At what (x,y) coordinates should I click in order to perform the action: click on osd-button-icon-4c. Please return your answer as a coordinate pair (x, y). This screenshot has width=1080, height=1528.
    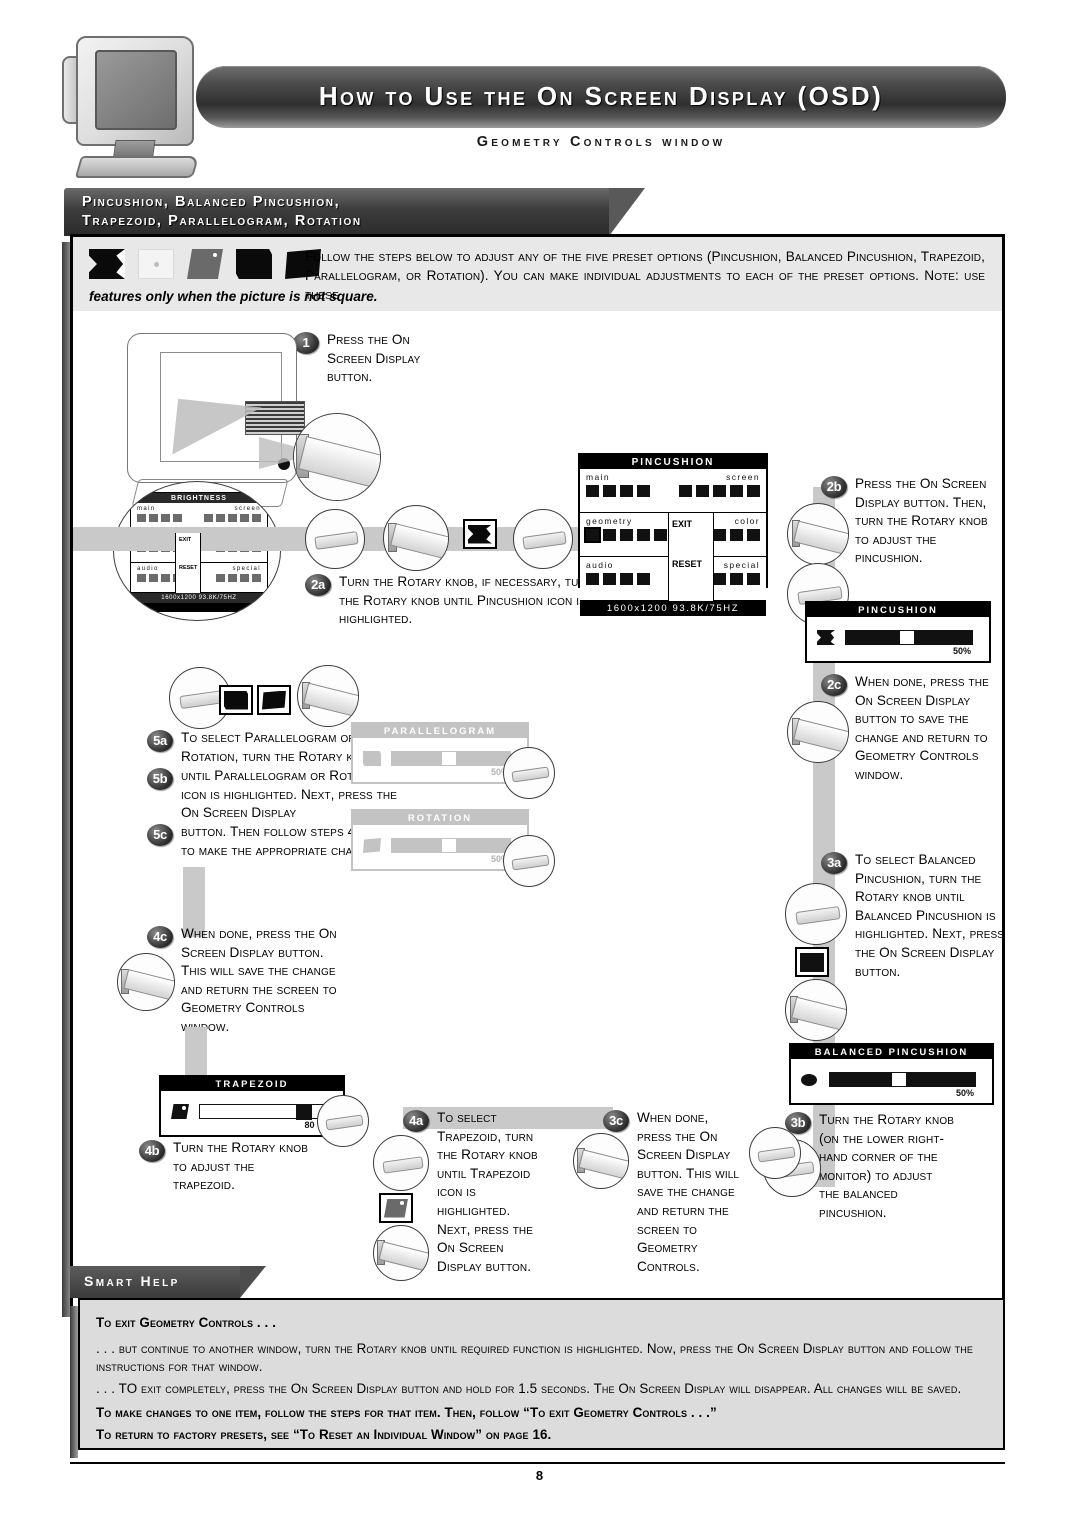
    Looking at the image, I should click on (146, 982).